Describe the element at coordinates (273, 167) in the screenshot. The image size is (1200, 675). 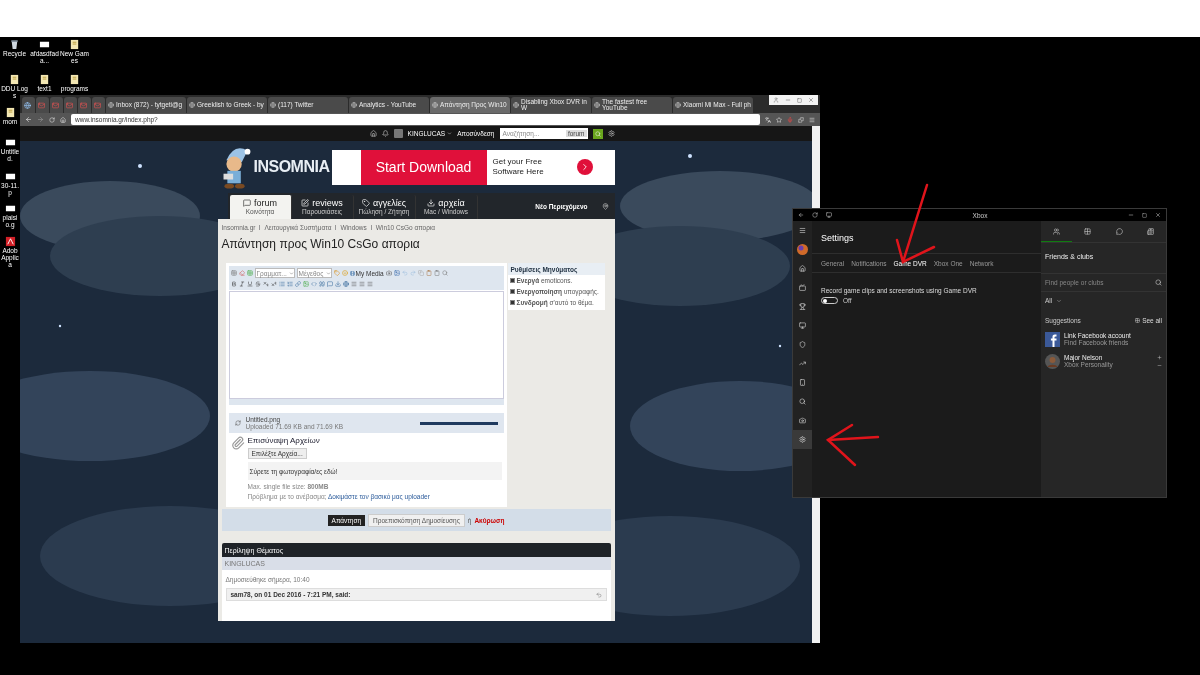
I see `site-logo: INSOMNIA` at that location.